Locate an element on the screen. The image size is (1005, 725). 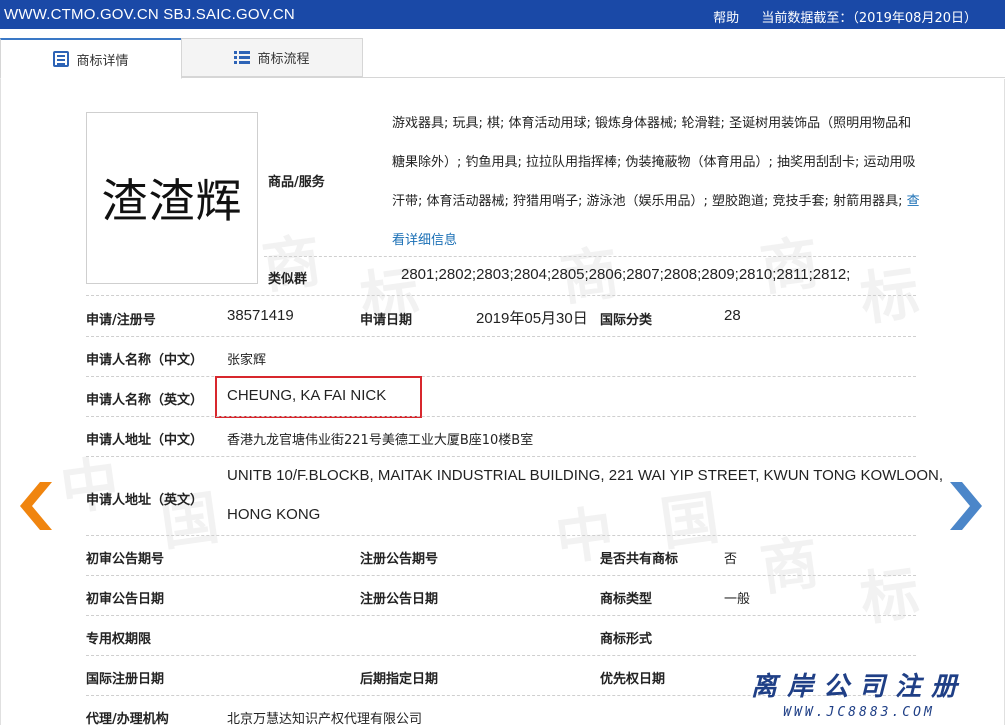
similar-group-label: 类似群 is located at coordinates (288, 279).